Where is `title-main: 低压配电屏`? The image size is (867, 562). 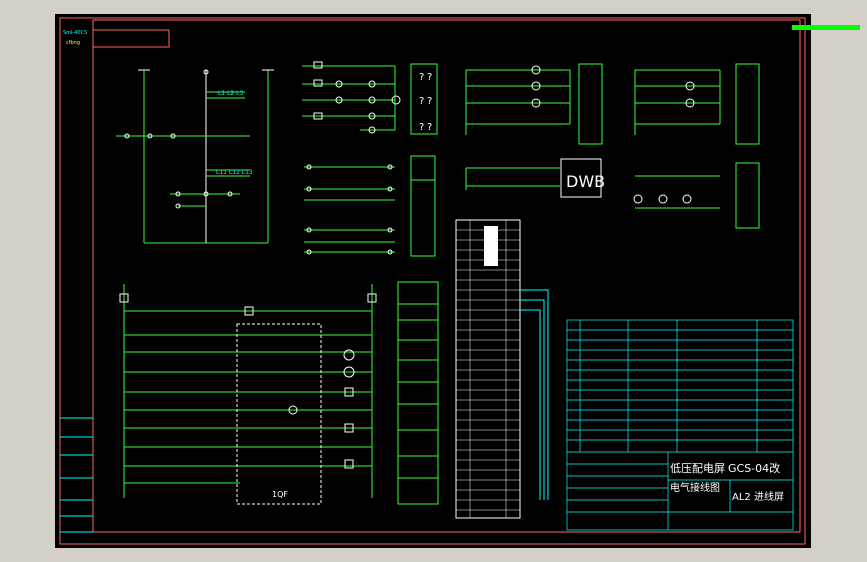 title-main: 低压配电屏 is located at coordinates (697, 468).